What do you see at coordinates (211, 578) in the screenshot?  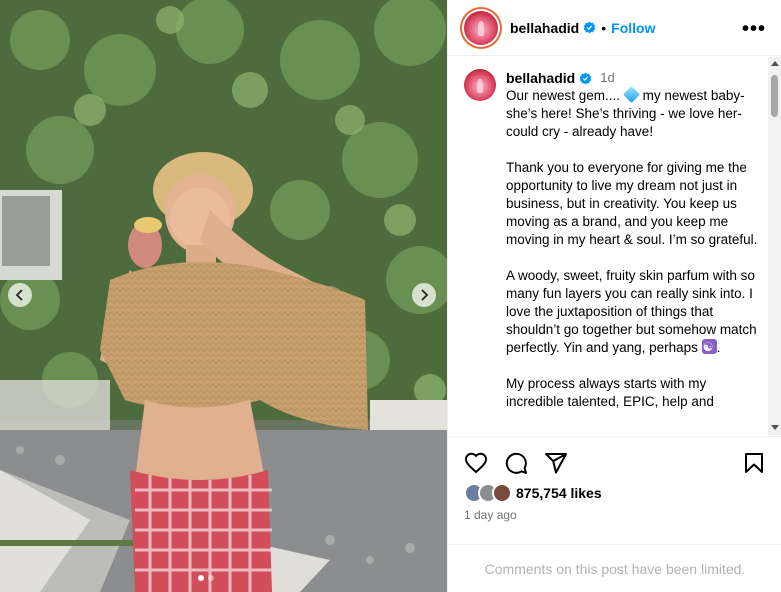 I see `carousel-dot` at bounding box center [211, 578].